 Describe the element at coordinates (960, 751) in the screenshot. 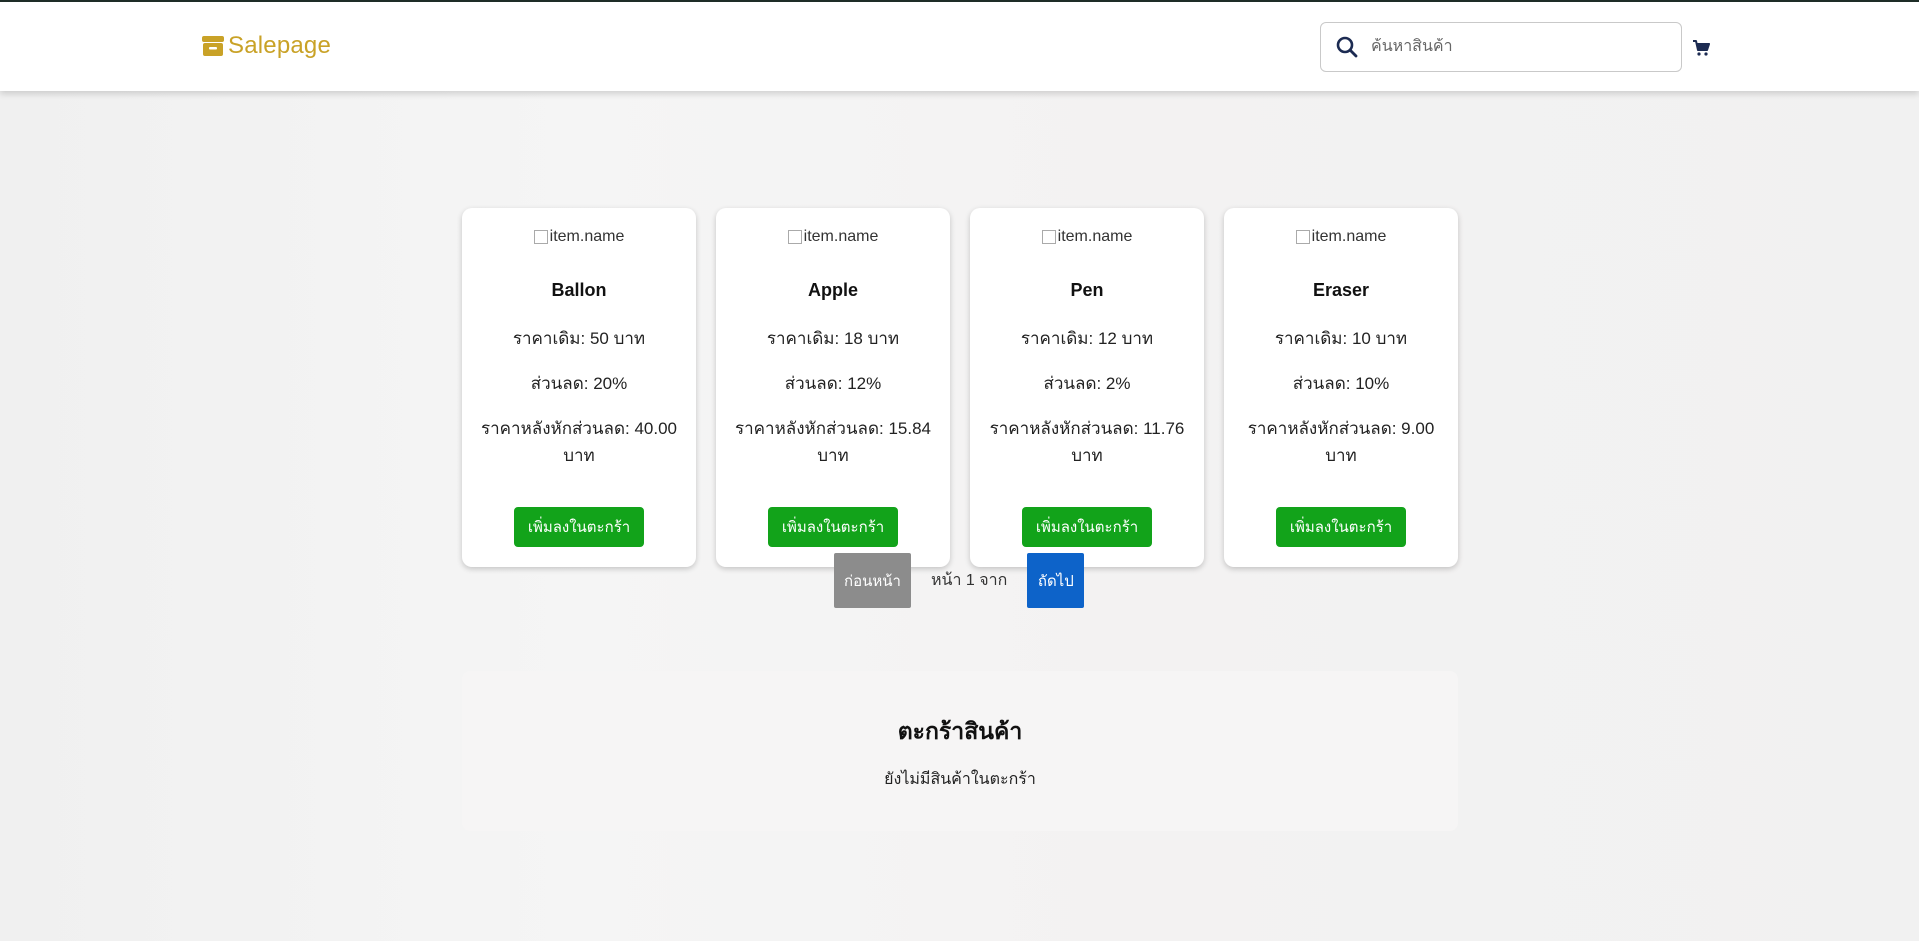

I see `cart-panel: ตะกร้าสินค้า ยังไม่มีสินค้าในตะกร้า` at that location.